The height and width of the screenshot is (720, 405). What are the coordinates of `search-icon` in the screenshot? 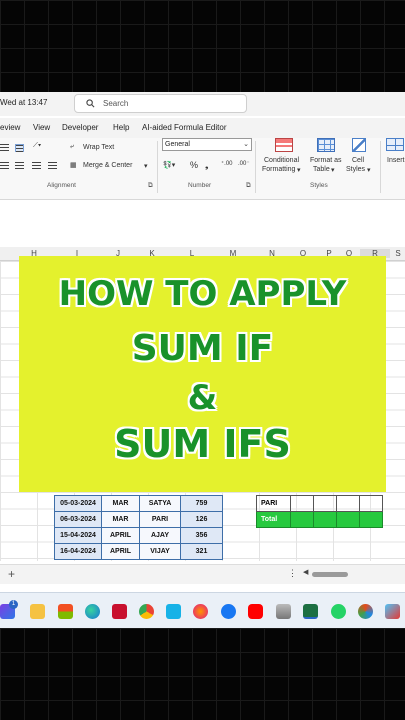 It's located at (90, 103).